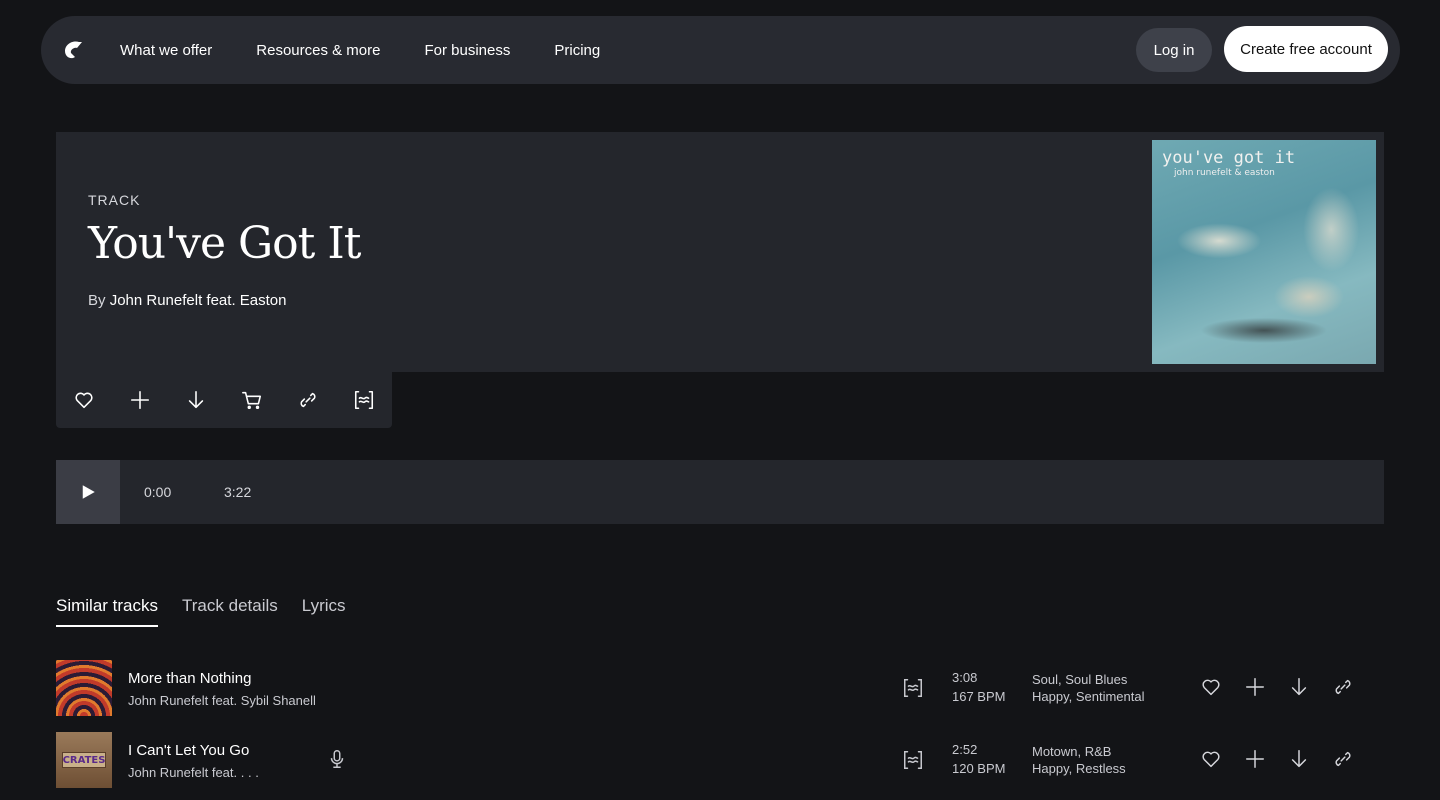  What do you see at coordinates (965, 677) in the screenshot?
I see `track-row-duration: 3:08` at bounding box center [965, 677].